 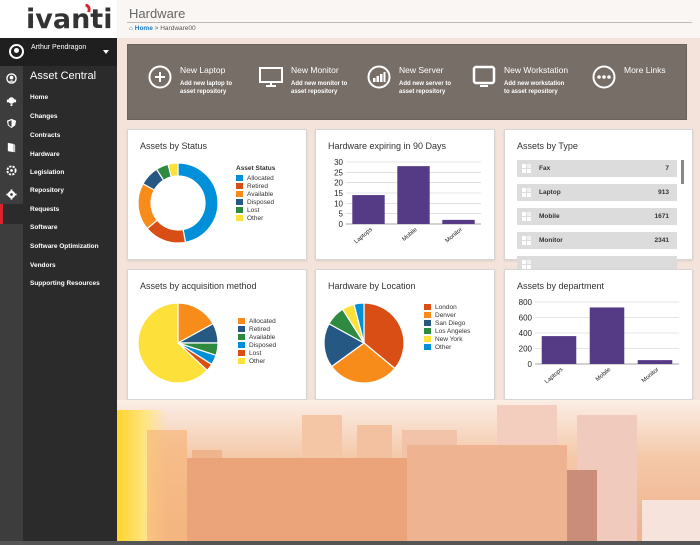 I want to click on assets-by-acquisition-pie, so click(x=178, y=343).